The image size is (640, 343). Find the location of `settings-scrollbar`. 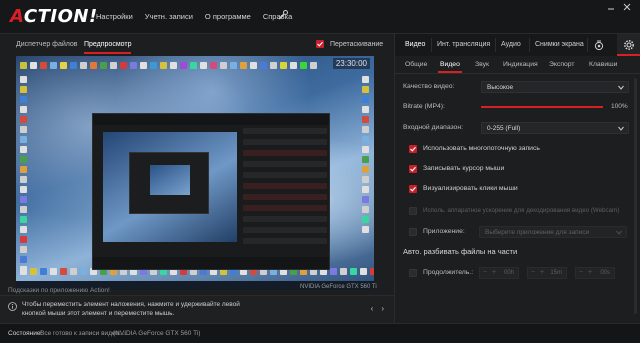

settings-scrollbar is located at coordinates (635, 196).